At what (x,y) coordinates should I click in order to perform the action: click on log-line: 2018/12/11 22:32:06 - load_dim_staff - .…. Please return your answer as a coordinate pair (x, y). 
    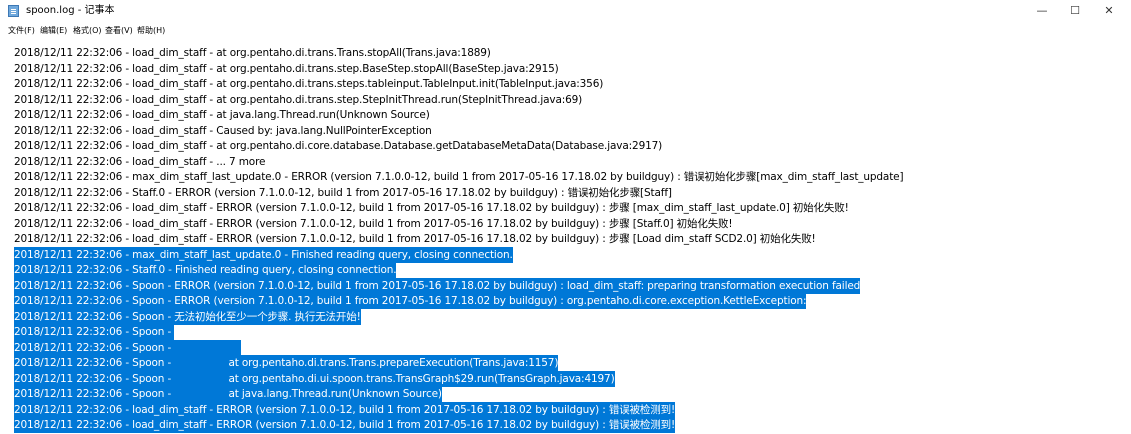
    Looking at the image, I should click on (139, 162).